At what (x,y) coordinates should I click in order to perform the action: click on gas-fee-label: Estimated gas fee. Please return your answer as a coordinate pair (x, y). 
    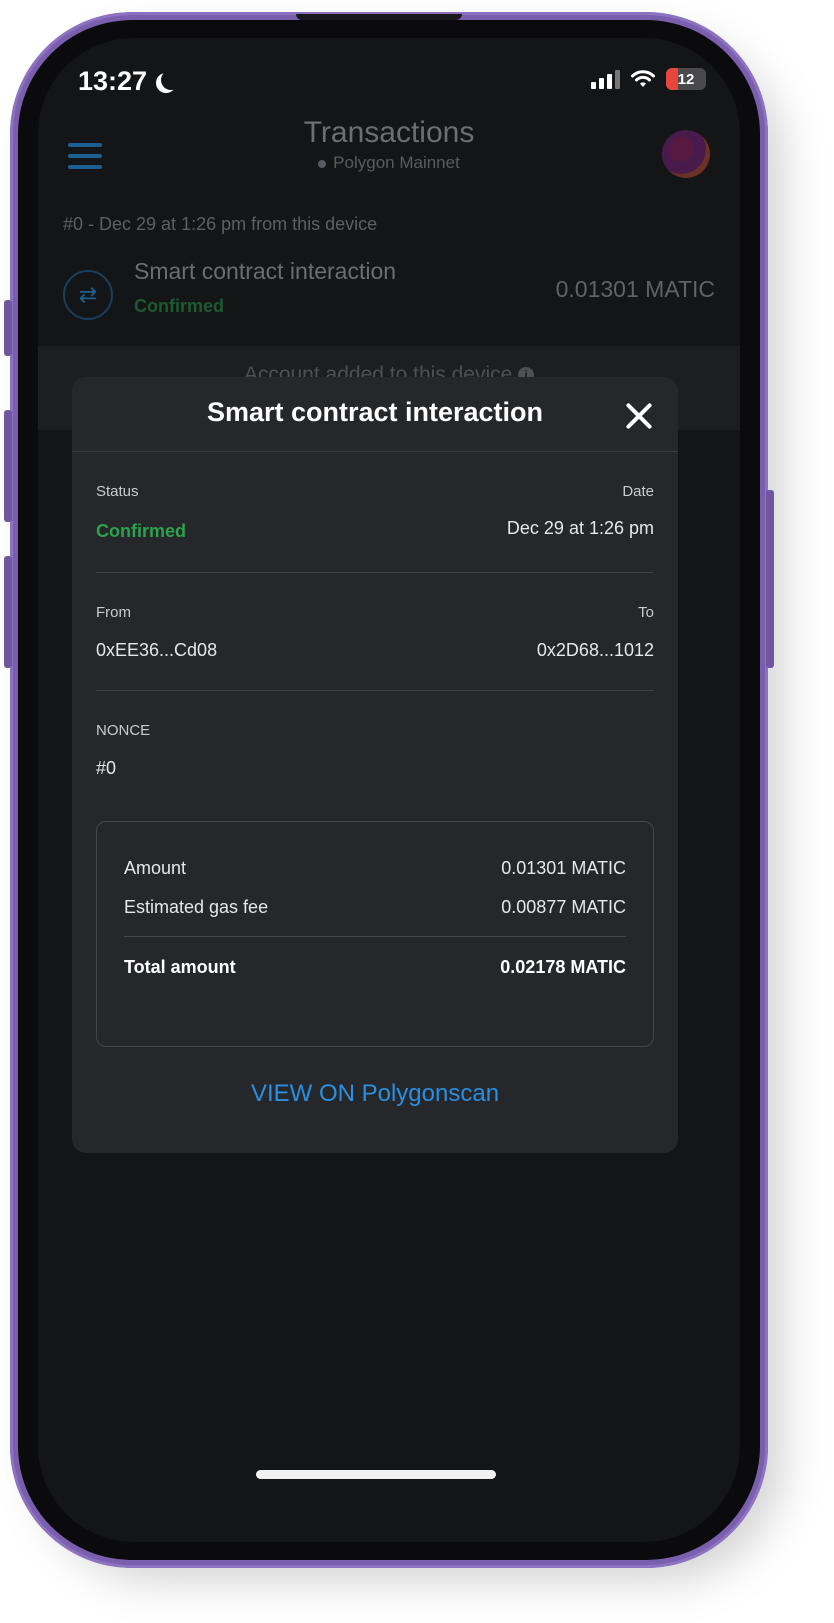
    Looking at the image, I should click on (196, 907).